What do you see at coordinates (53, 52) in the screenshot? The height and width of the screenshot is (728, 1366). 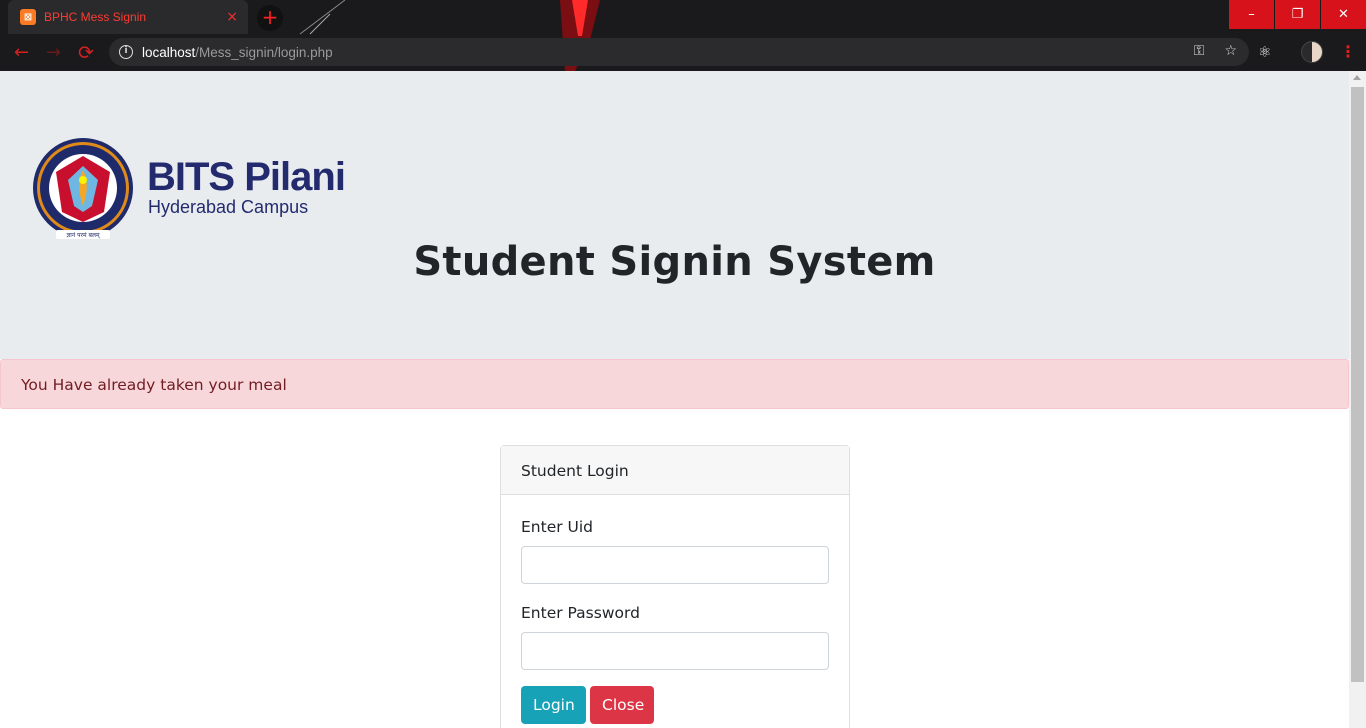 I see `forward-arrow-icon: →` at bounding box center [53, 52].